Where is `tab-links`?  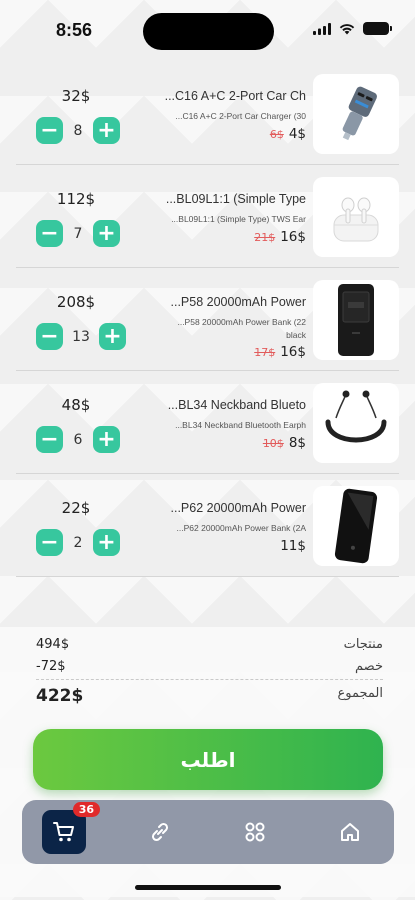
tab-links is located at coordinates (160, 832).